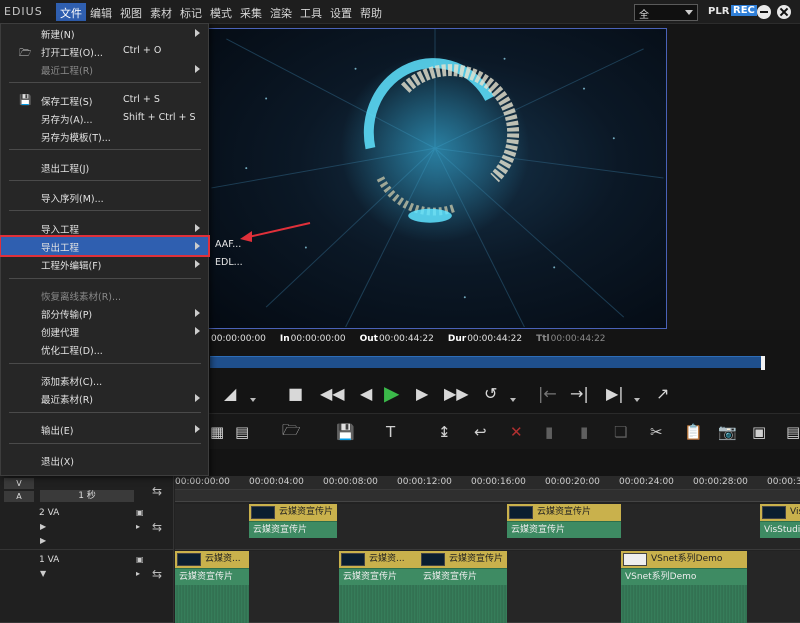 The width and height of the screenshot is (800, 623). Describe the element at coordinates (764, 12) in the screenshot. I see `minimize-icon` at that location.